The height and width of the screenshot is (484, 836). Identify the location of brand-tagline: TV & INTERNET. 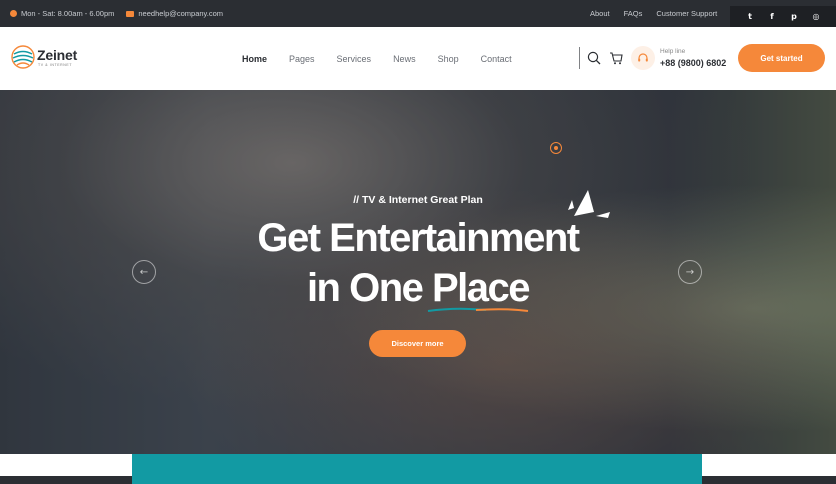
(55, 65).